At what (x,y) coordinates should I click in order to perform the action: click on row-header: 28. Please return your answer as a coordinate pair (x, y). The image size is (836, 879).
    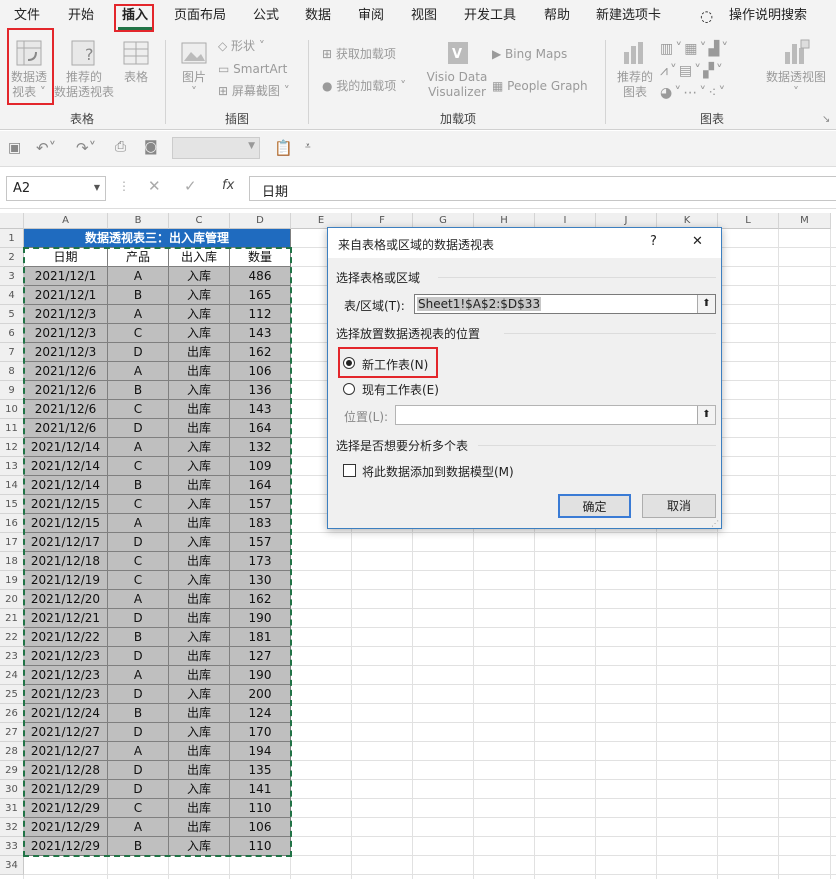
    Looking at the image, I should click on (12, 751).